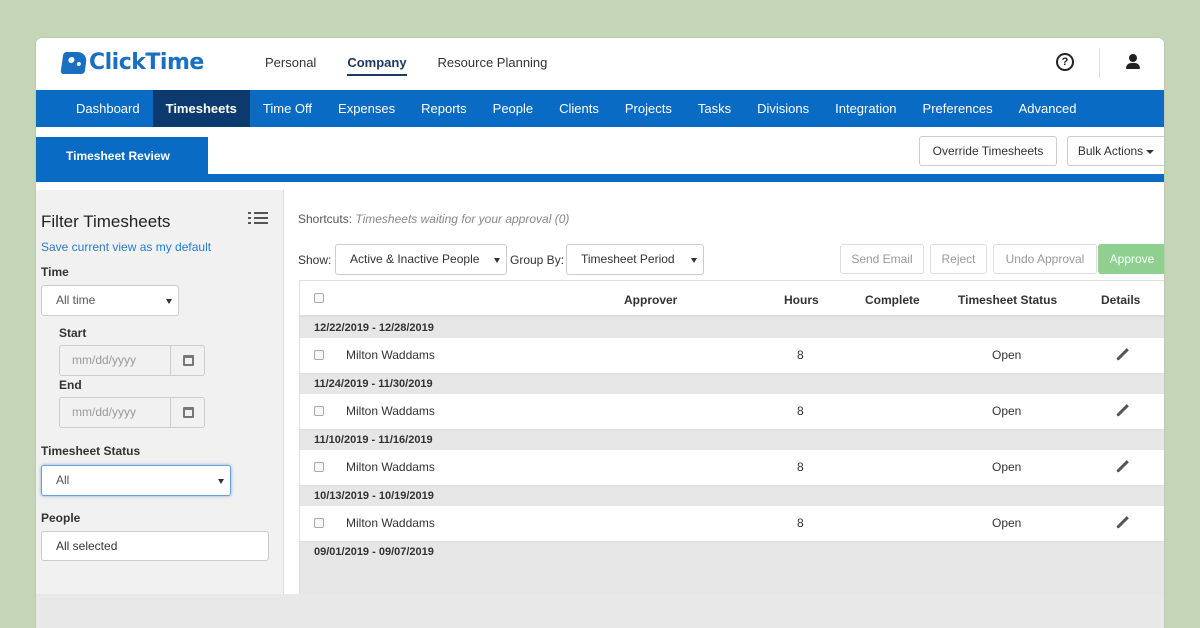 This screenshot has height=628, width=1200. I want to click on bulk-actions-label: Bulk Actions, so click(1110, 151).